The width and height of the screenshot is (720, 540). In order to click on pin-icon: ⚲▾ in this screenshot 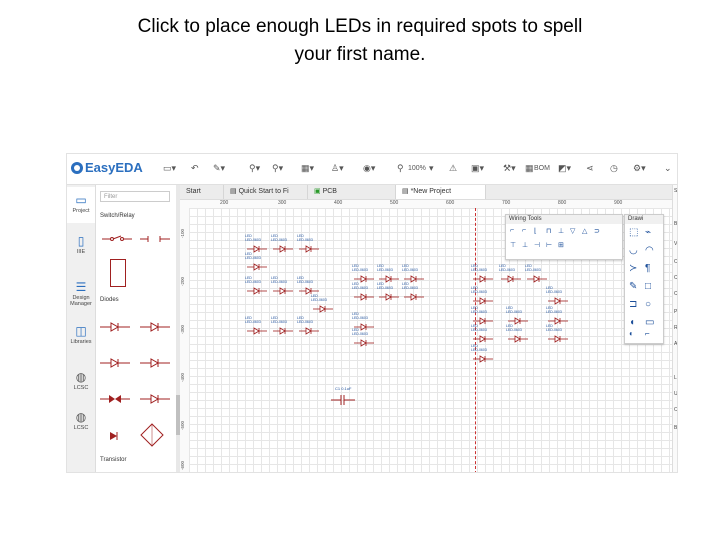, I will do `click(254, 168)`.